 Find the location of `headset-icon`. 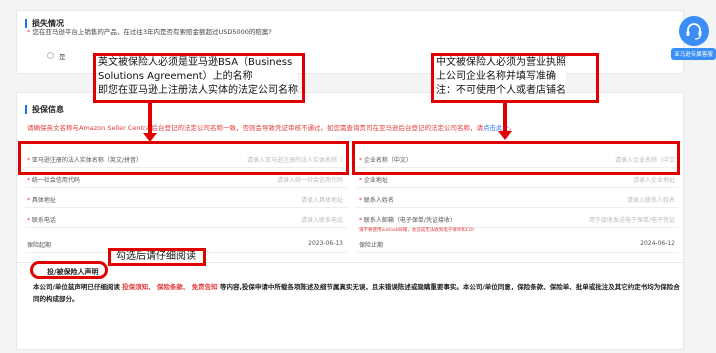

headset-icon is located at coordinates (693, 31).